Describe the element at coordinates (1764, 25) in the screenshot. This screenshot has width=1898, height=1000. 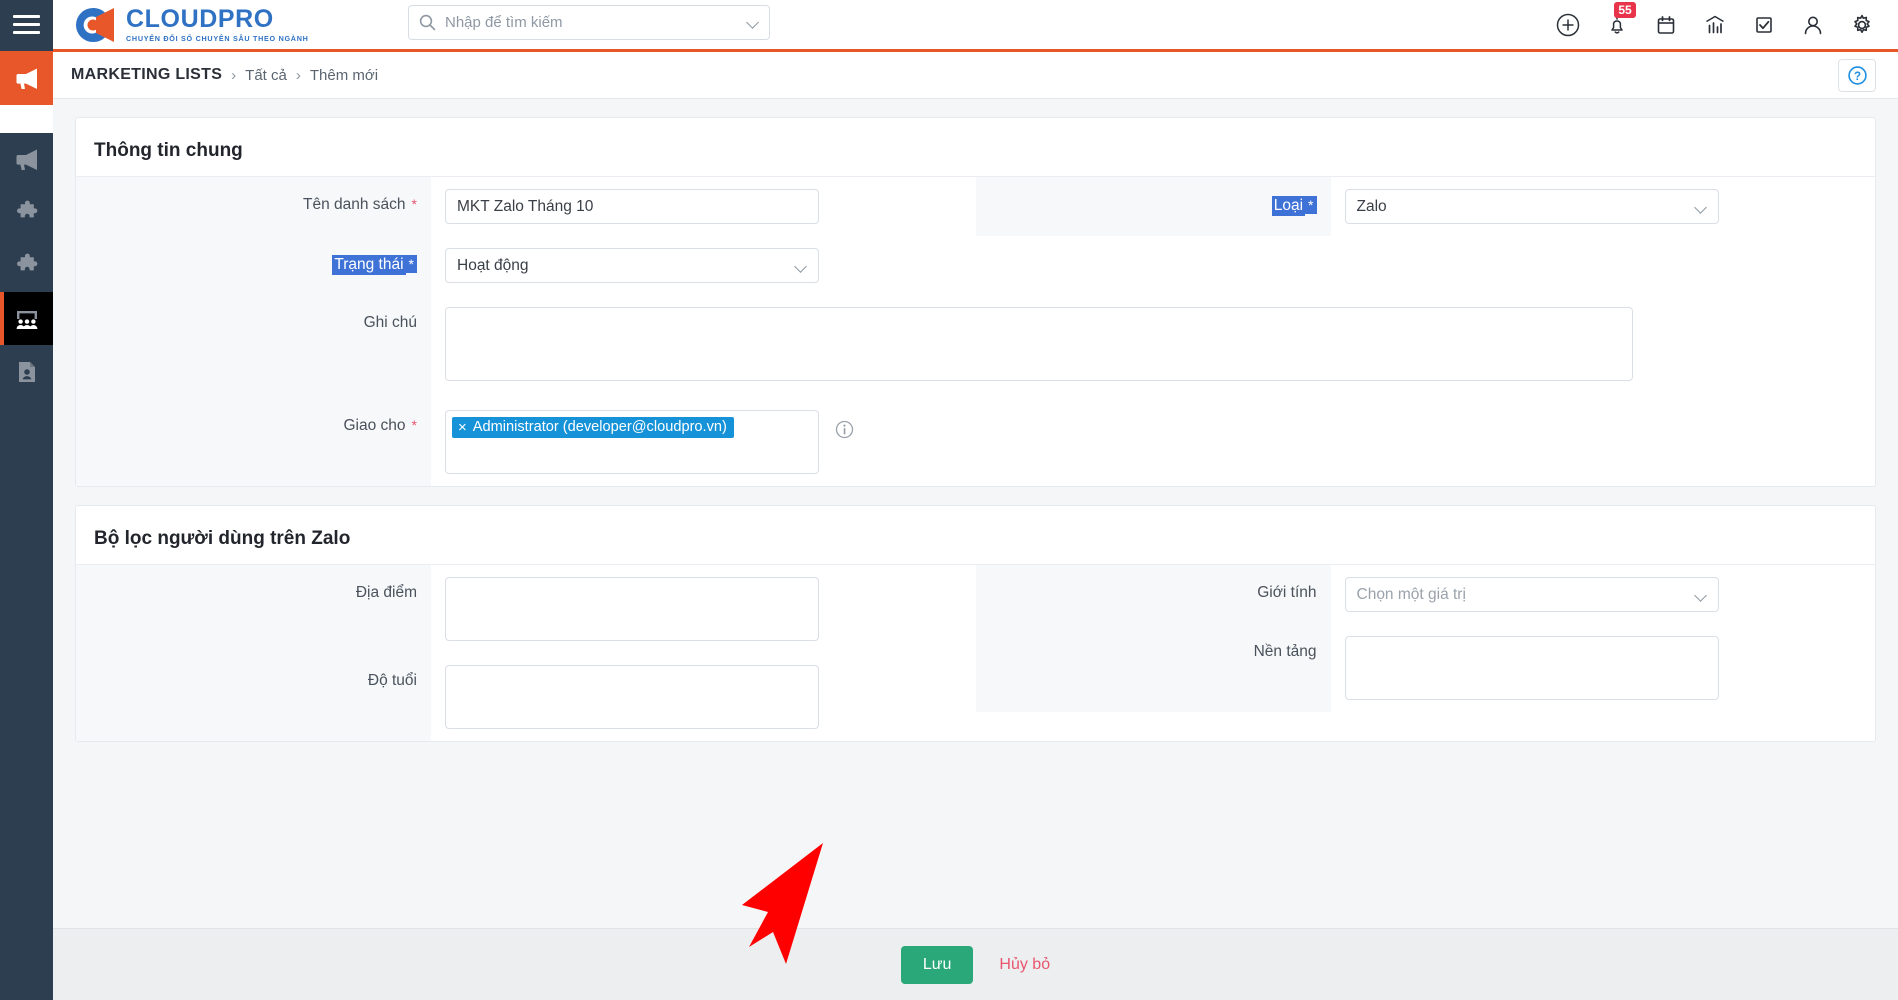
I see `tasks-checkbox-icon` at that location.